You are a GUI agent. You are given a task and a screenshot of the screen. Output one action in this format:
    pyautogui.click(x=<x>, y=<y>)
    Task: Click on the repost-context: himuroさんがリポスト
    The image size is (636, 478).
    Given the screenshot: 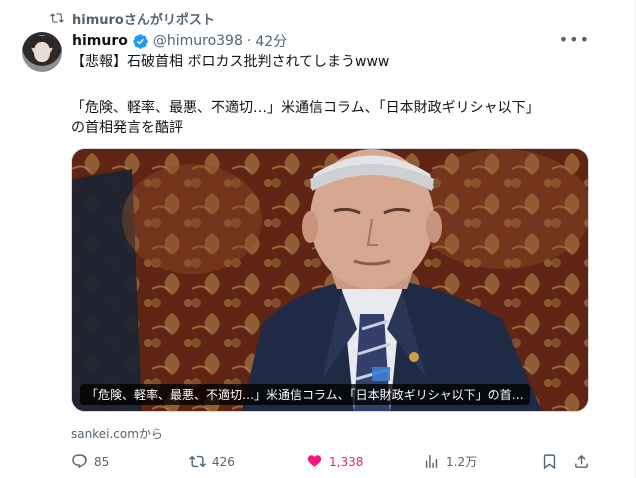 What is the action you would take?
    pyautogui.click(x=132, y=18)
    